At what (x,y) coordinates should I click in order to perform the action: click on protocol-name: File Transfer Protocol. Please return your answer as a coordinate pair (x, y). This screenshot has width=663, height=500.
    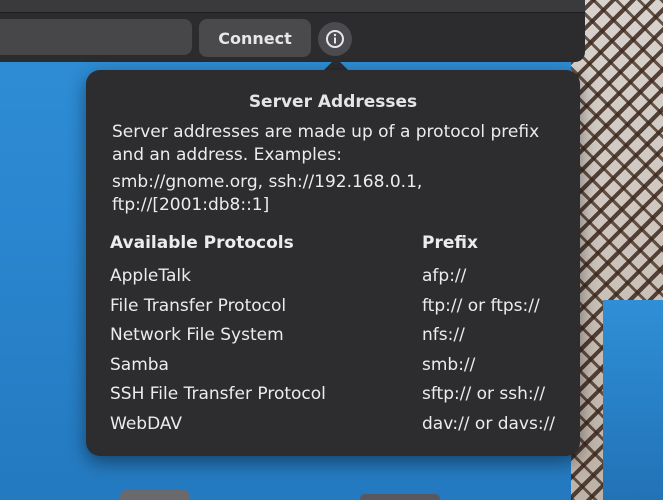
    Looking at the image, I should click on (198, 305).